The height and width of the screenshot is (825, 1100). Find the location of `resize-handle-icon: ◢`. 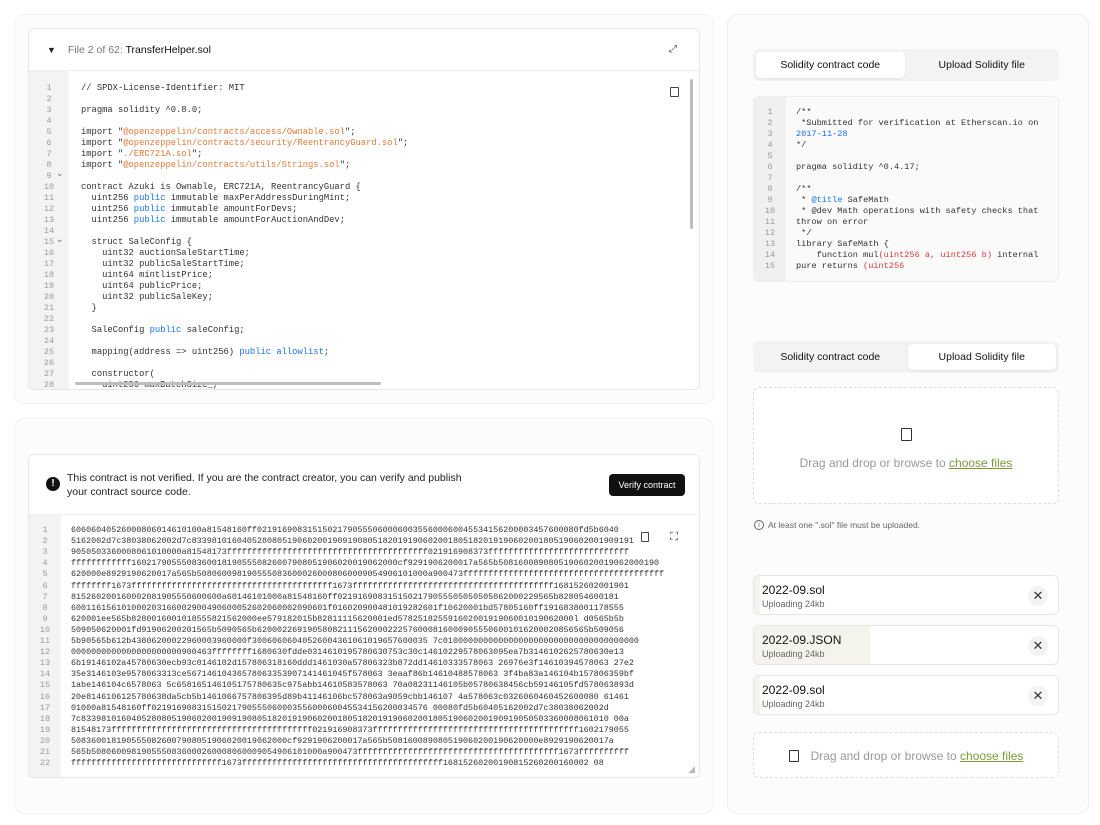

resize-handle-icon: ◢ is located at coordinates (691, 769).